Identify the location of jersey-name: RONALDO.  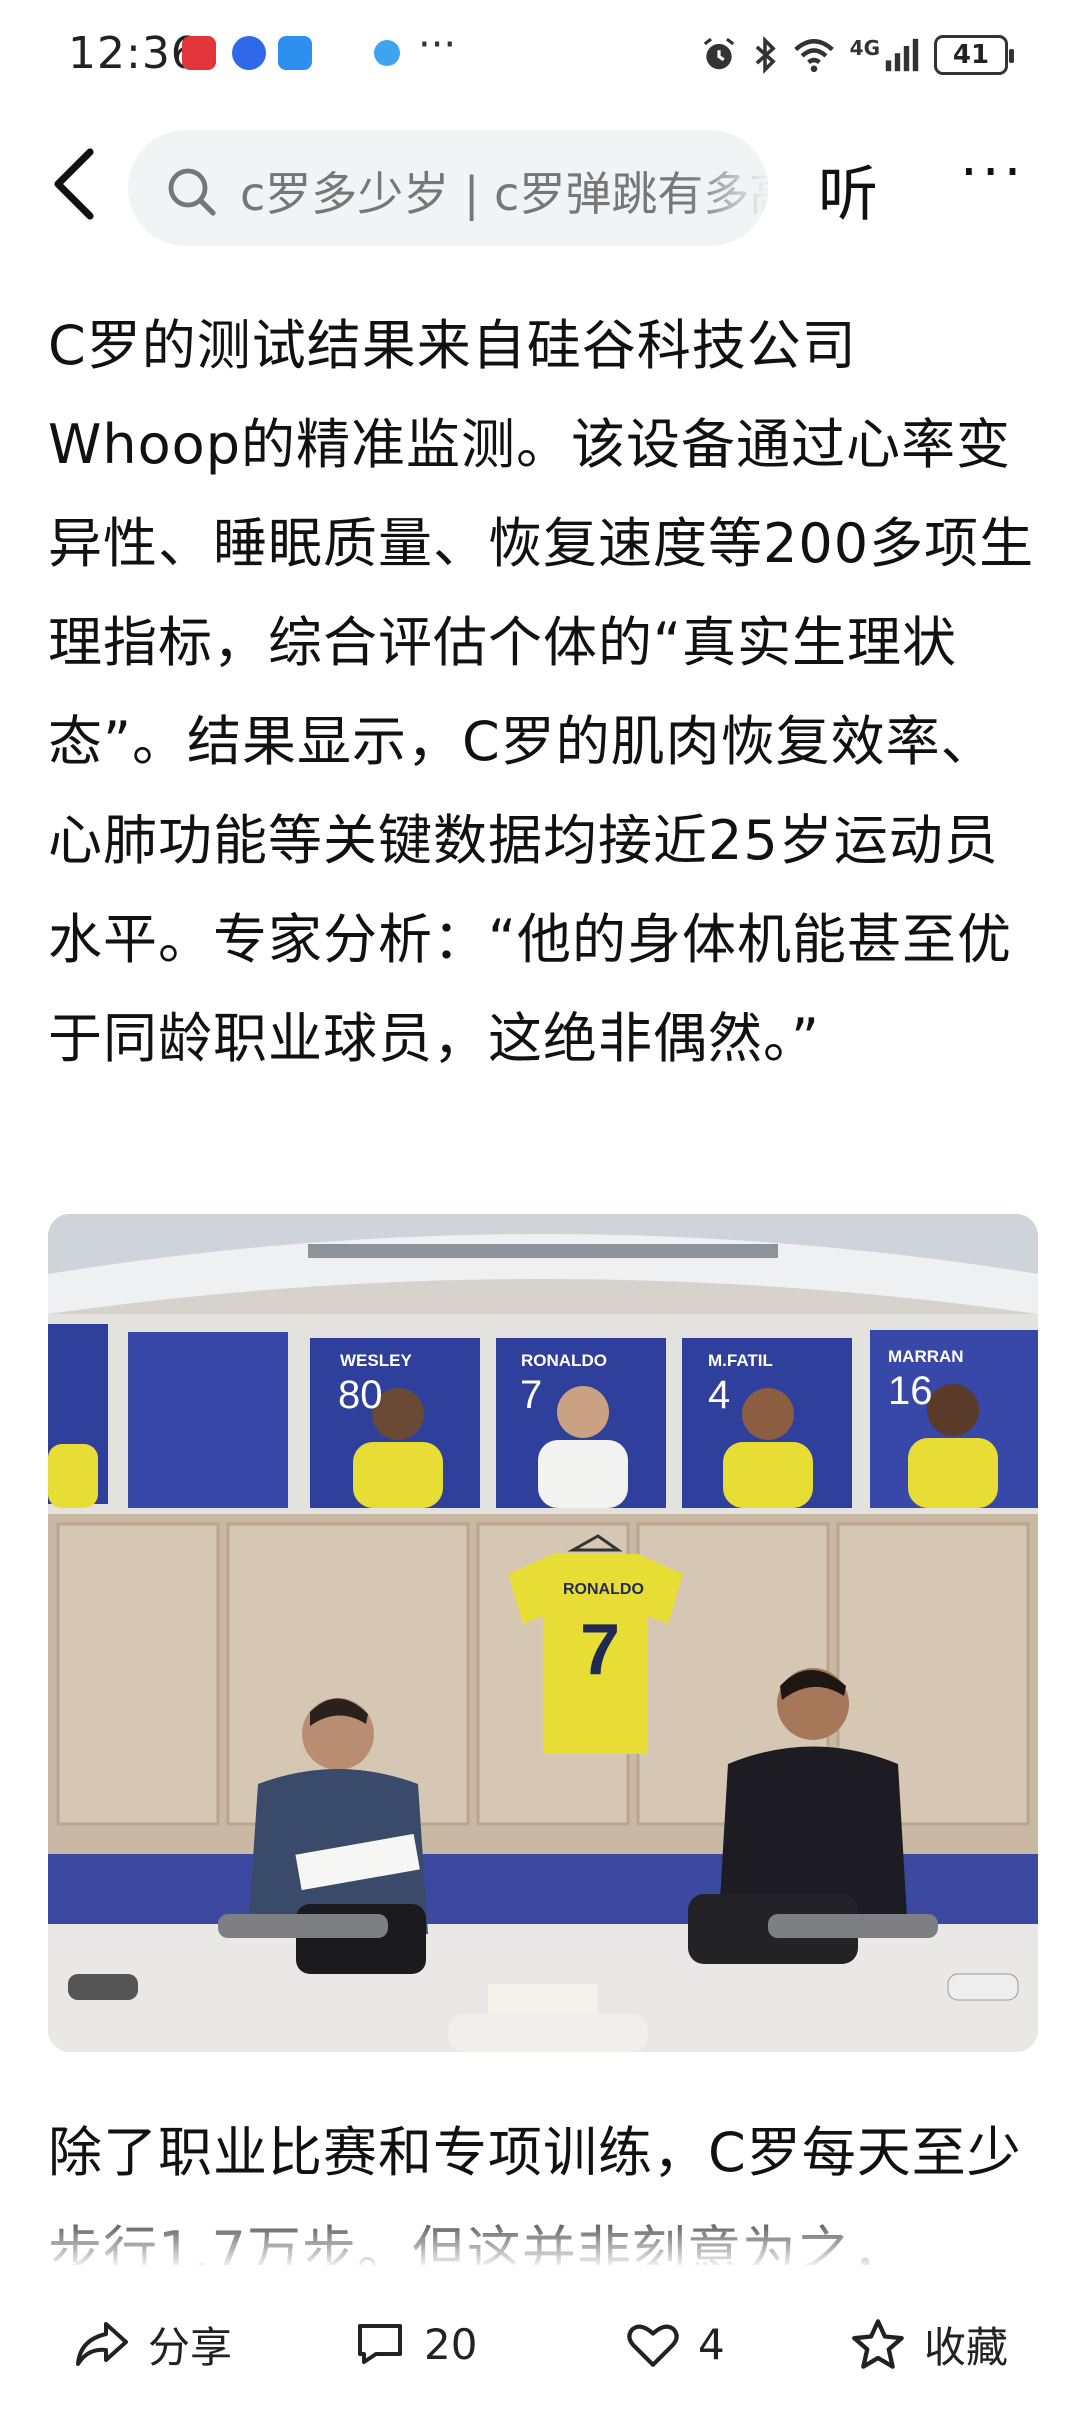
(603, 1589).